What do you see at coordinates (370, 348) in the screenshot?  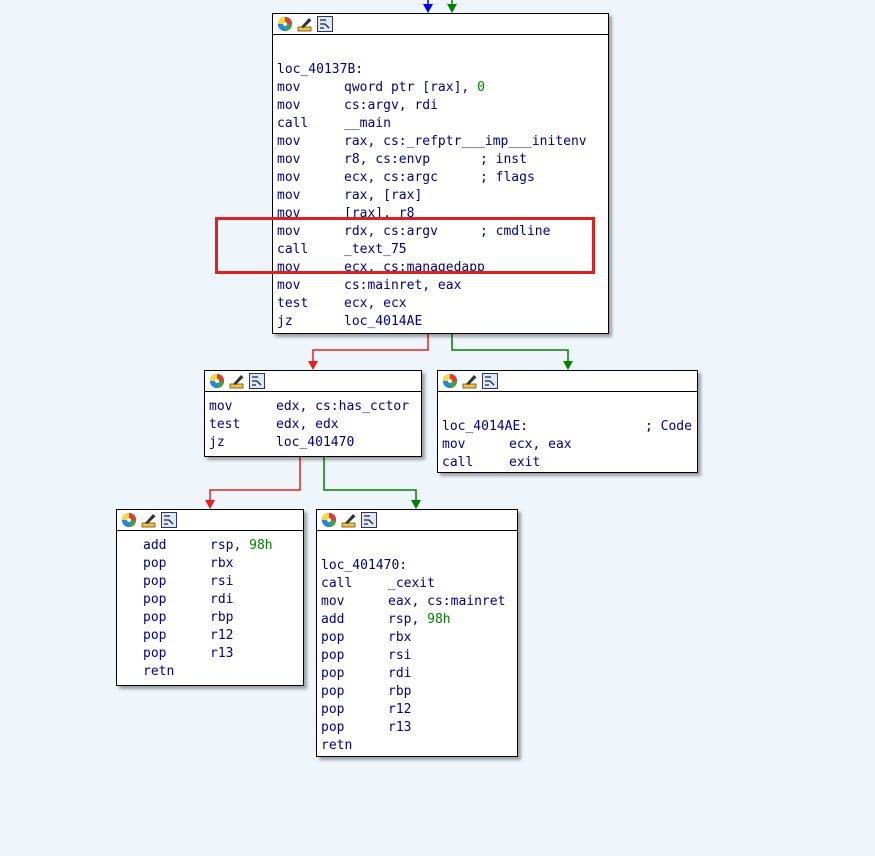 I see `edge-main-to-cctor` at bounding box center [370, 348].